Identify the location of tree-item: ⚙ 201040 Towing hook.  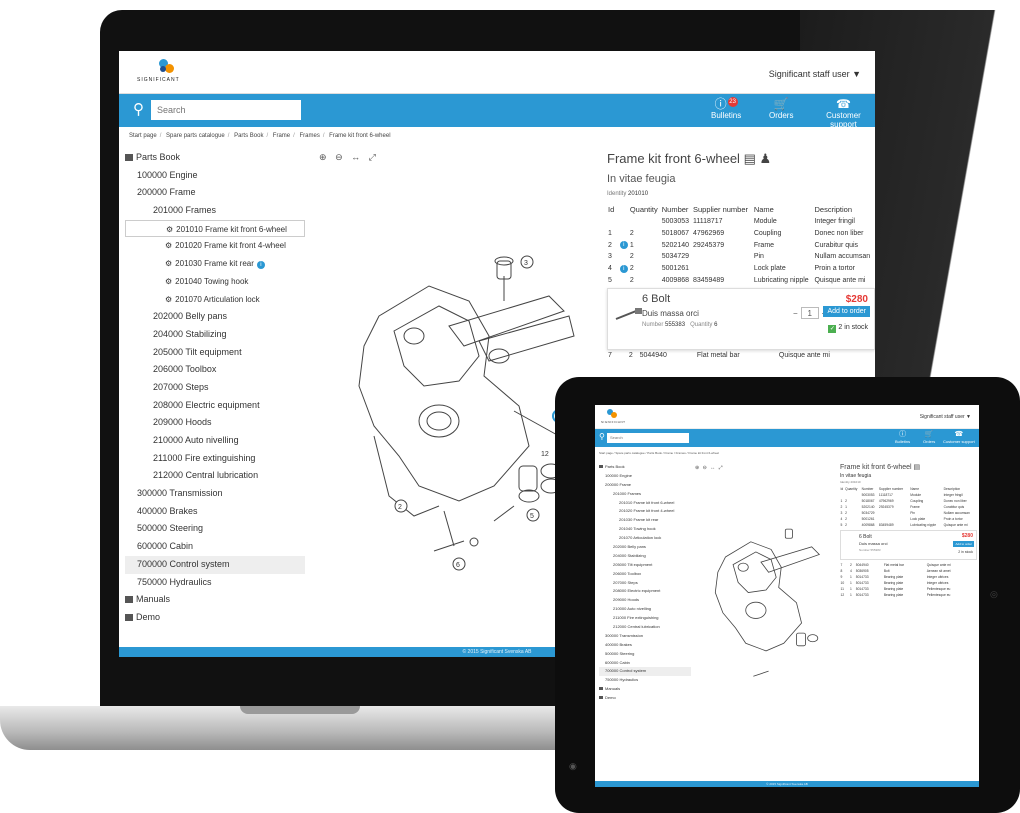
(215, 282).